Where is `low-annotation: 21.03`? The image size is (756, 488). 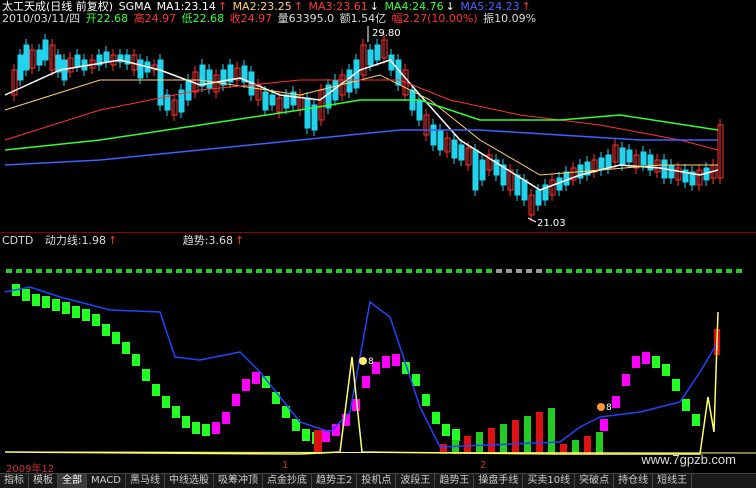
low-annotation: 21.03 is located at coordinates (546, 223).